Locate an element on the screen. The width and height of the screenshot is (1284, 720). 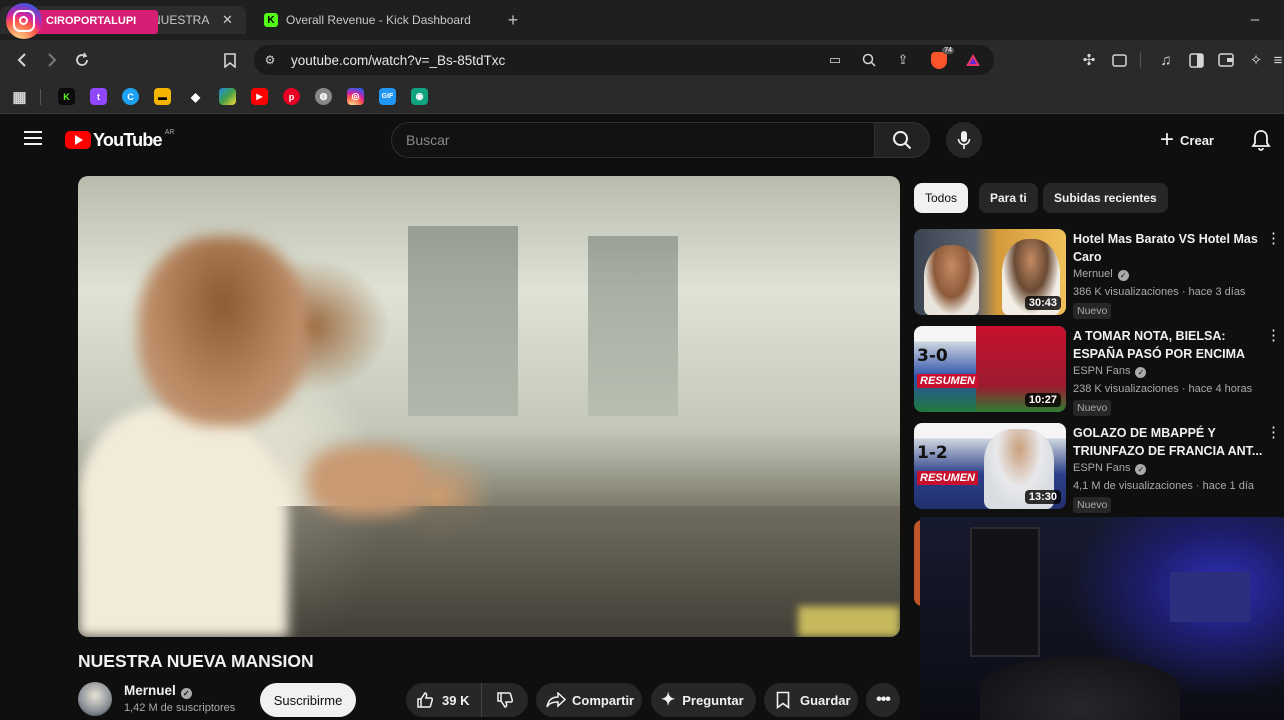
video-duration: 30:43 is located at coordinates (1042, 303).